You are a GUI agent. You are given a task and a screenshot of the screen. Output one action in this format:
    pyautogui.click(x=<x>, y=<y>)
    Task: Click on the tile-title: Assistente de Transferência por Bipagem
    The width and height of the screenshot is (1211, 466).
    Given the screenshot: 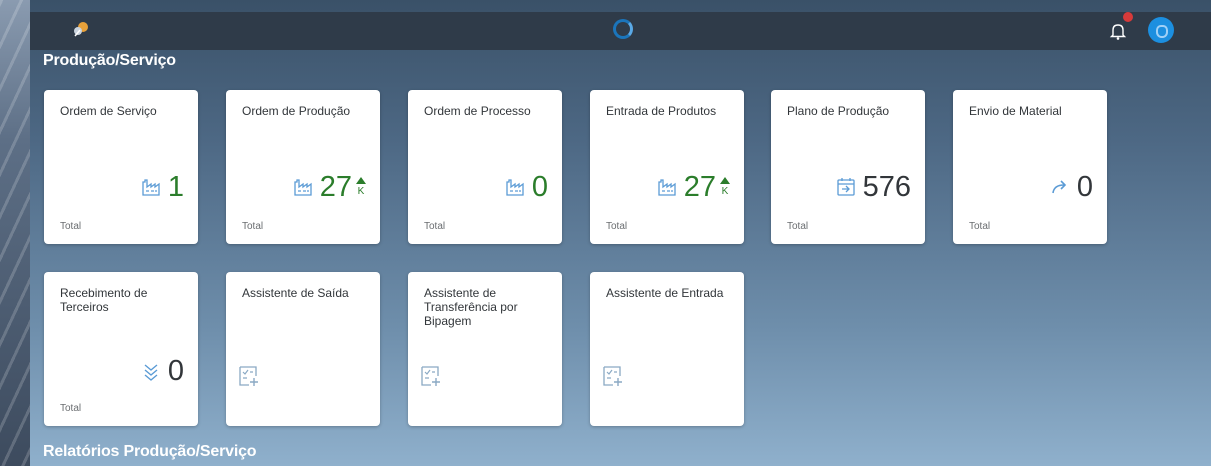 What is the action you would take?
    pyautogui.click(x=471, y=307)
    